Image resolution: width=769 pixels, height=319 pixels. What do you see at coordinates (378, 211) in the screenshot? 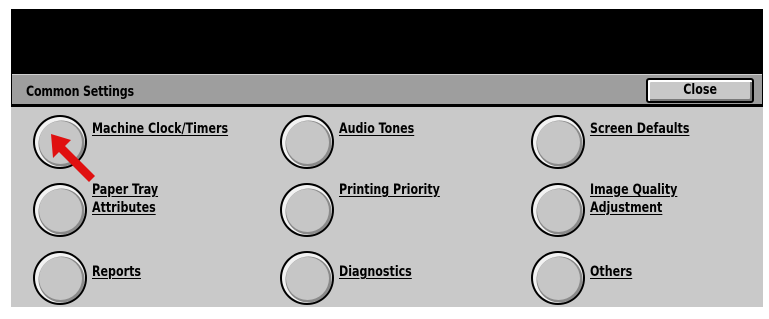
I see `option-printing-priority: Printing Priority` at bounding box center [378, 211].